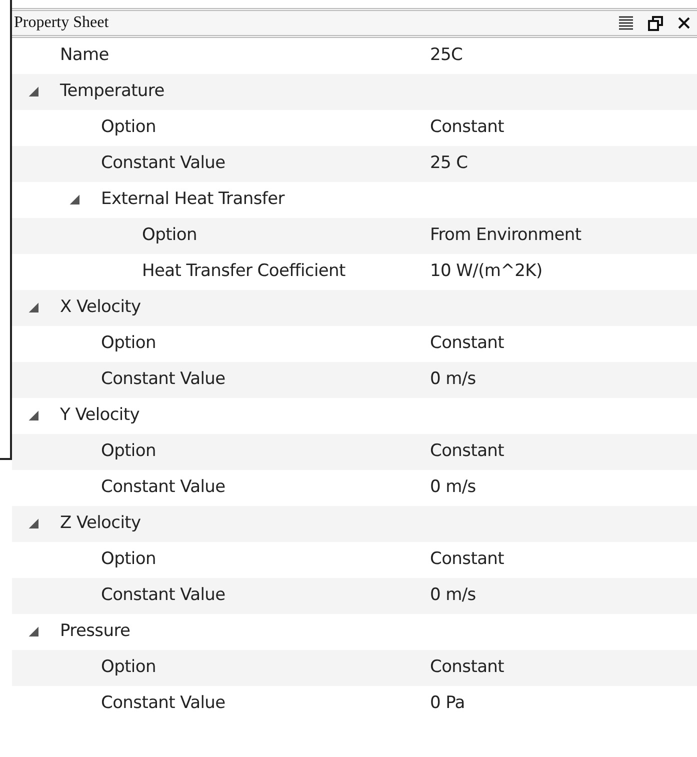  What do you see at coordinates (354, 632) in the screenshot?
I see `property-row: Pressure` at bounding box center [354, 632].